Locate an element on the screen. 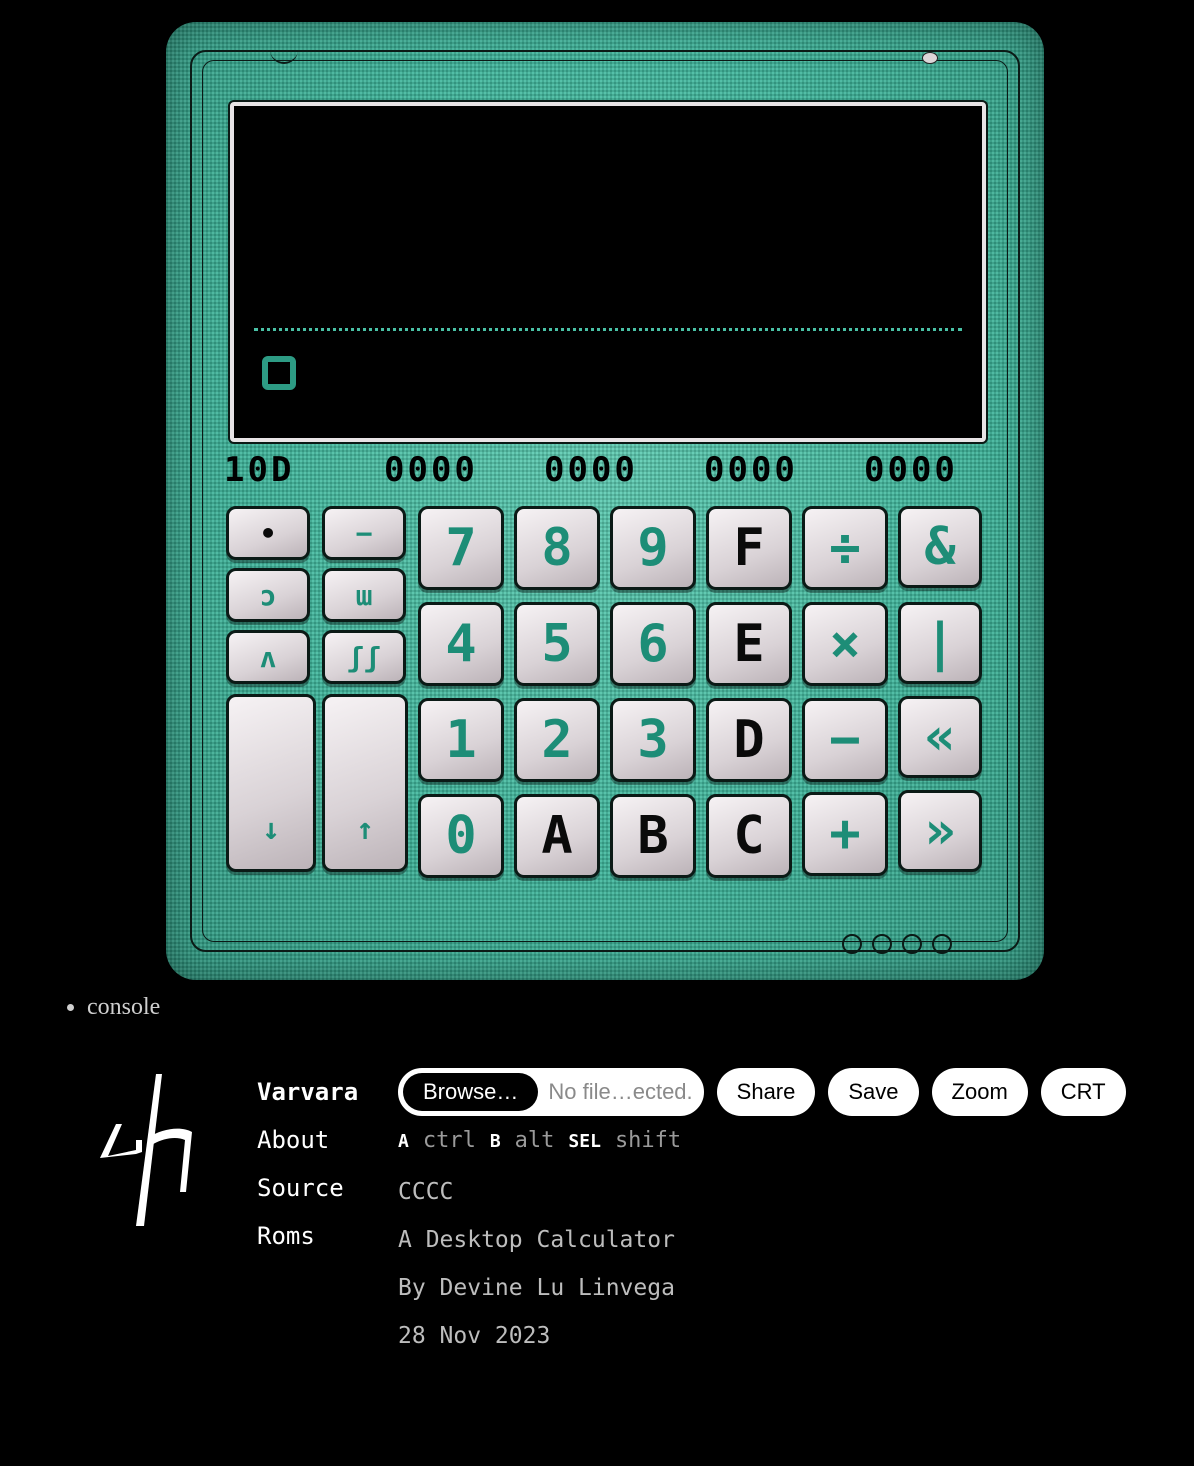 The image size is (1194, 1466). main-nav: Varvara About Source Roms is located at coordinates (307, 1170).